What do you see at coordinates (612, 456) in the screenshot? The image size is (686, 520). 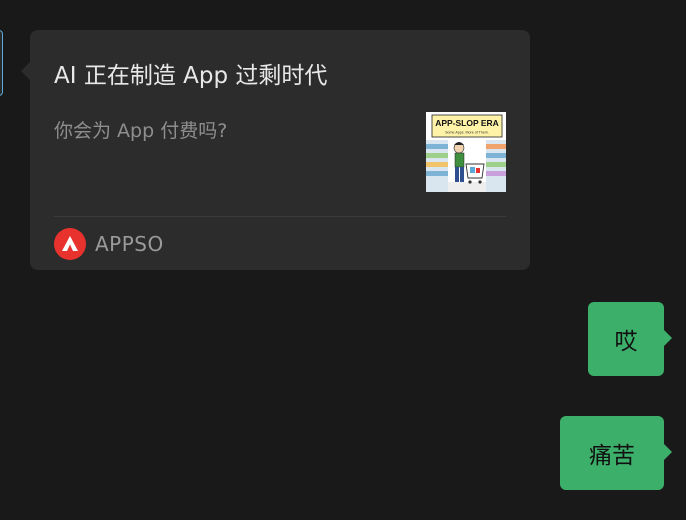 I see `message-text: 痛苦` at bounding box center [612, 456].